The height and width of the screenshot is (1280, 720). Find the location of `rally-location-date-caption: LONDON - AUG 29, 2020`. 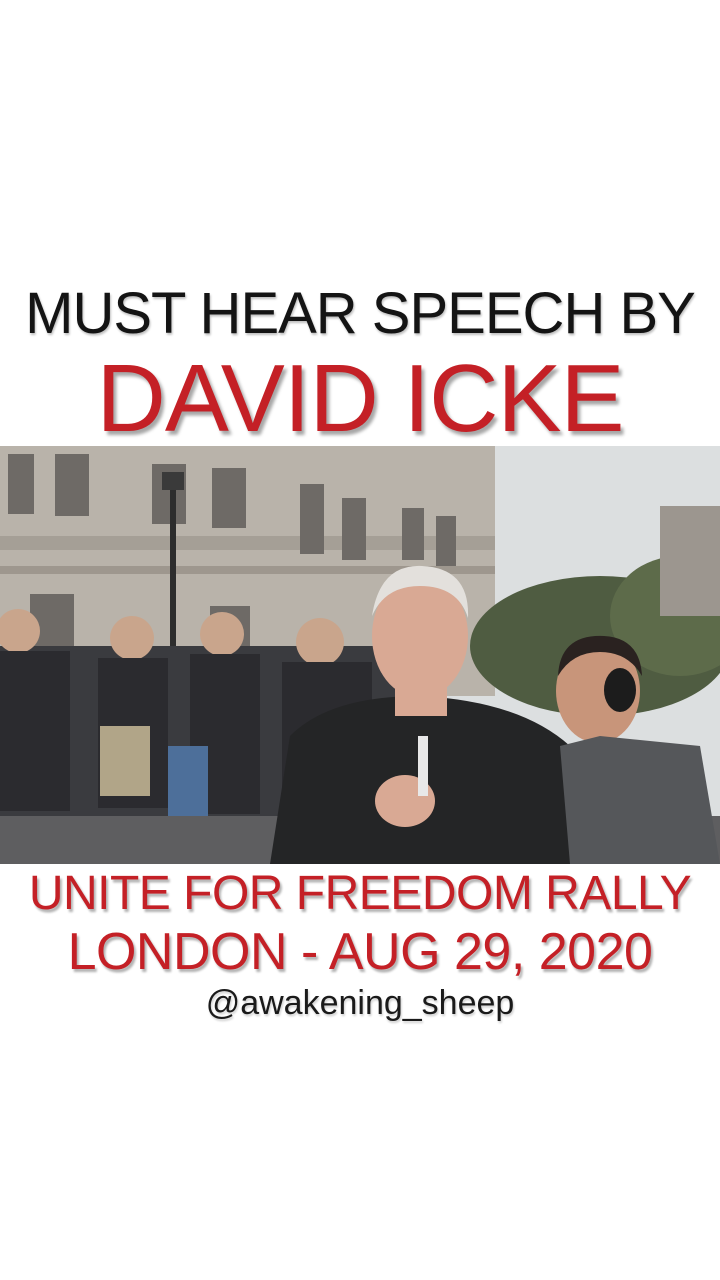

rally-location-date-caption: LONDON - AUG 29, 2020 is located at coordinates (360, 952).